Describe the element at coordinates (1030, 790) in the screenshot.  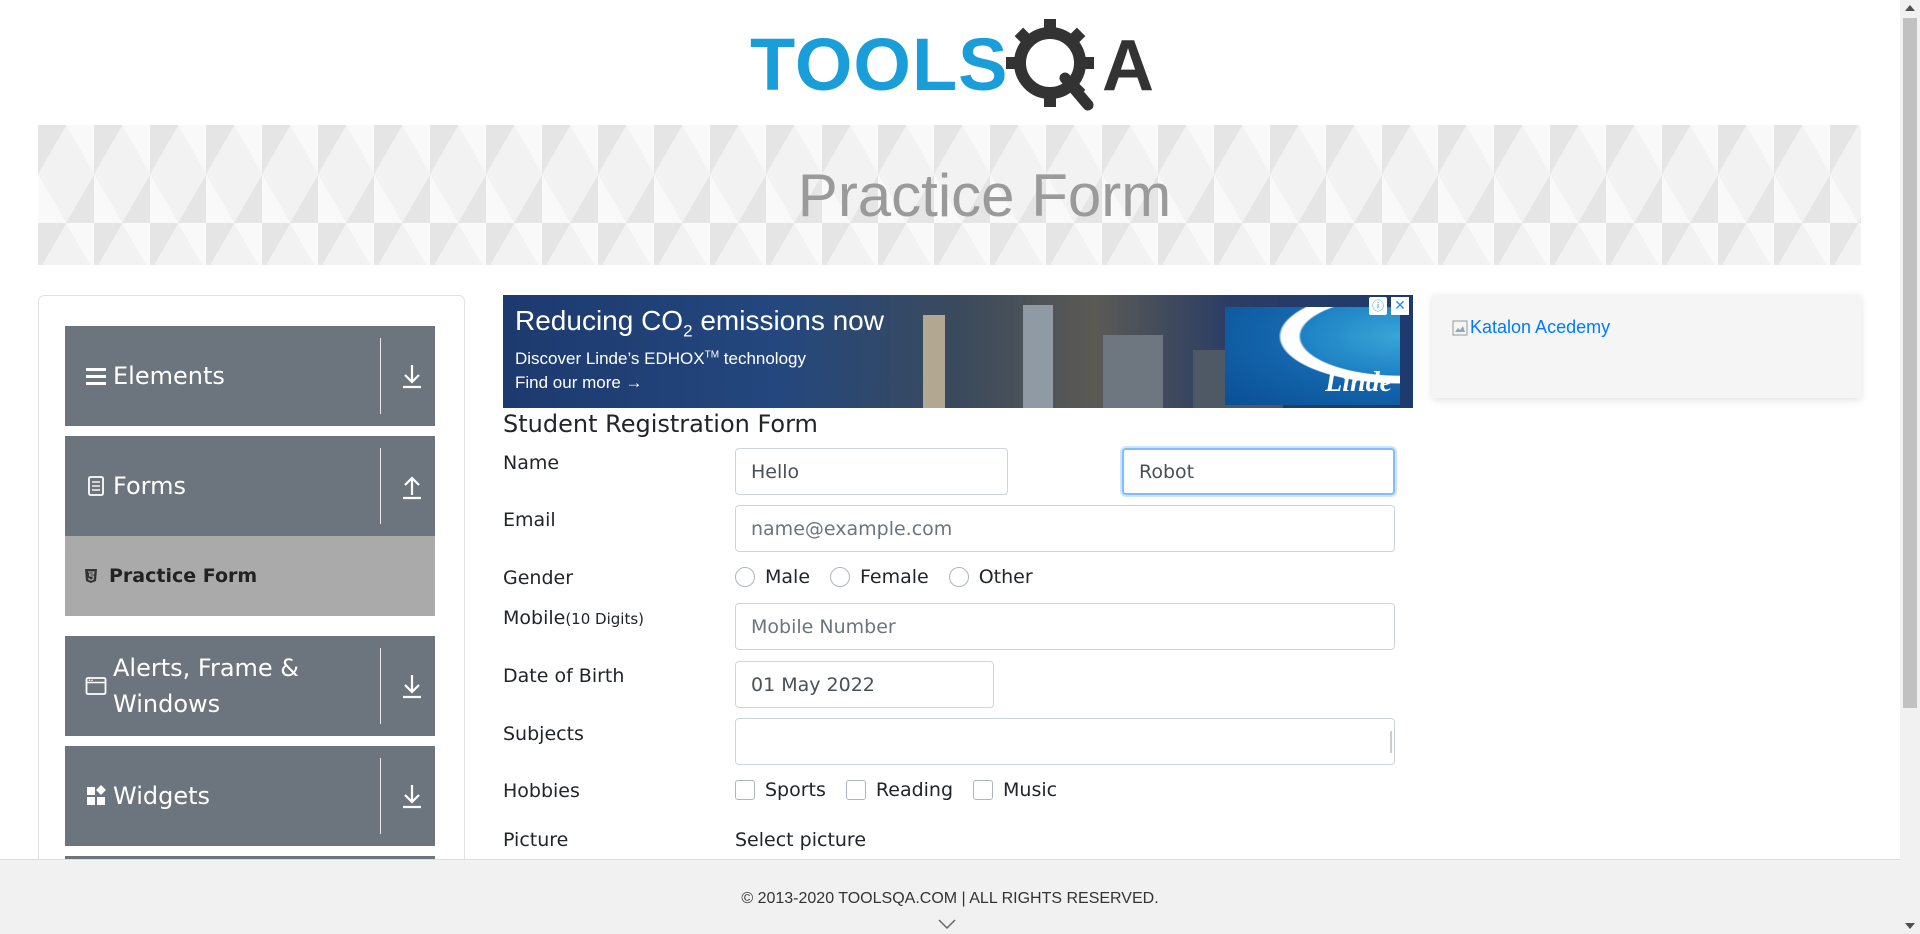
I see `checkbox-label: Music` at that location.